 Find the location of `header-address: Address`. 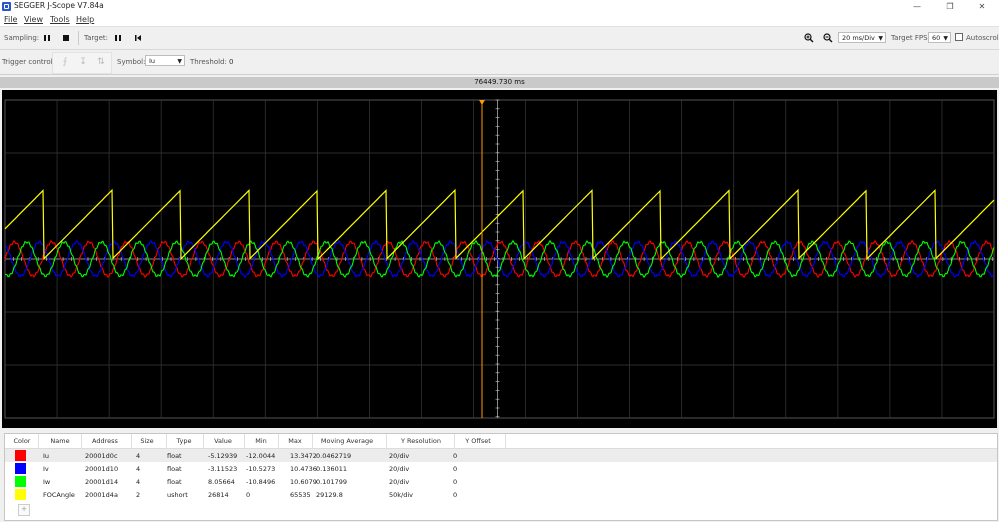

header-address: Address is located at coordinates (105, 441).